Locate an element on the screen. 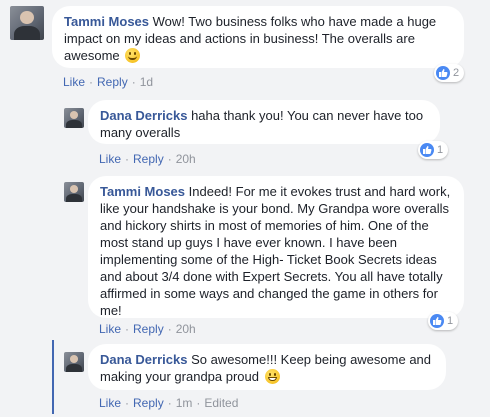 The image size is (490, 417). timestamp: 1m is located at coordinates (184, 403).